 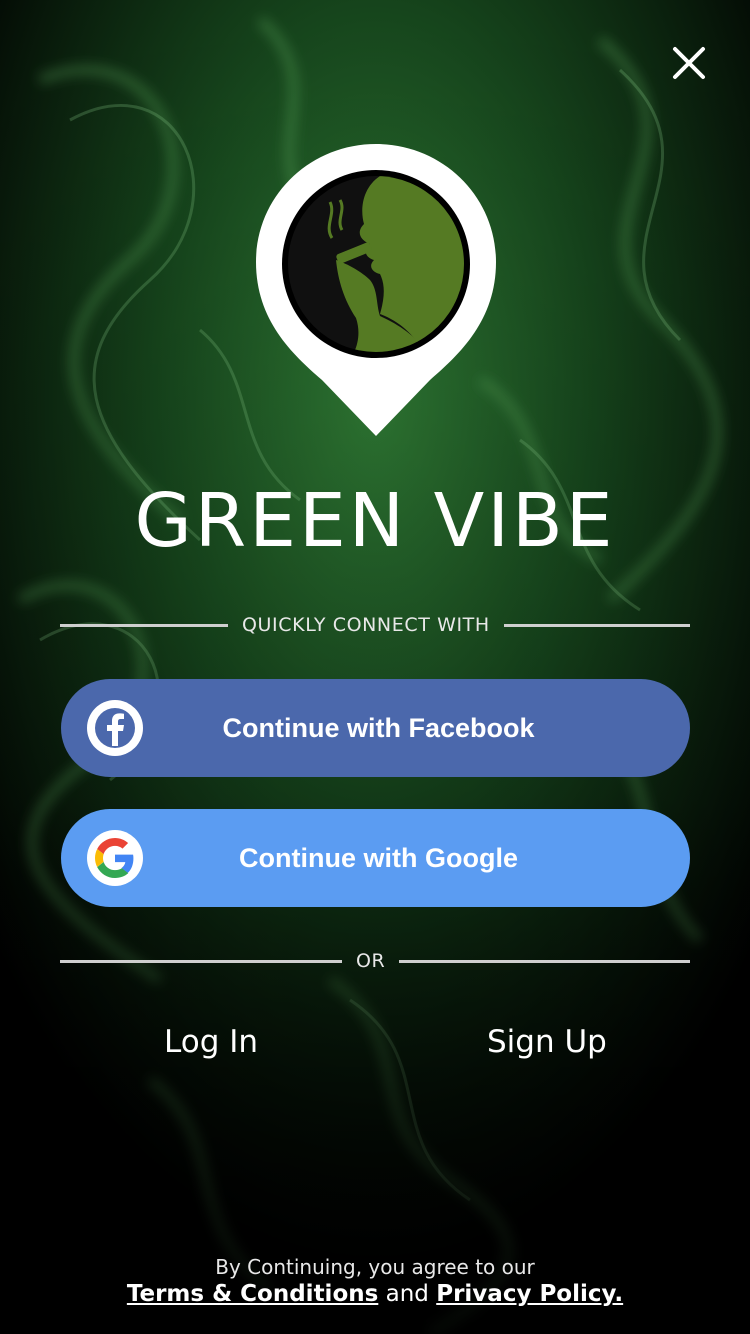 What do you see at coordinates (371, 961) in the screenshot?
I see `or-label: OR` at bounding box center [371, 961].